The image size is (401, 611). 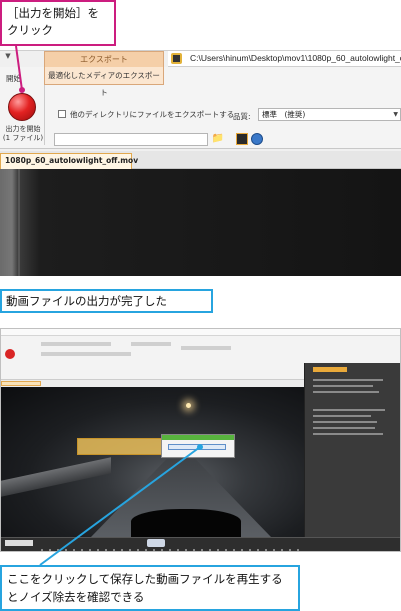 I want to click on quality-value: 標準 (推奨), so click(x=284, y=114).